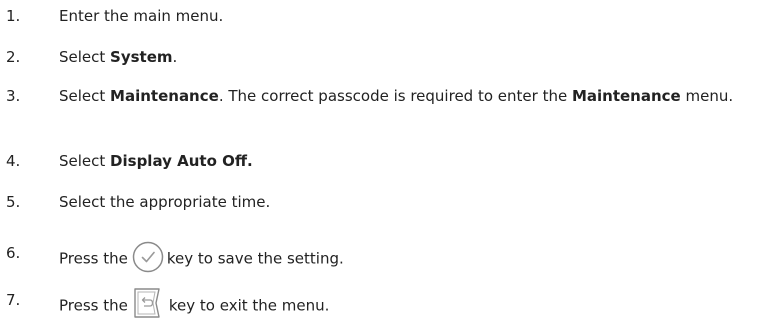  I want to click on step-text: Select System., so click(118, 57).